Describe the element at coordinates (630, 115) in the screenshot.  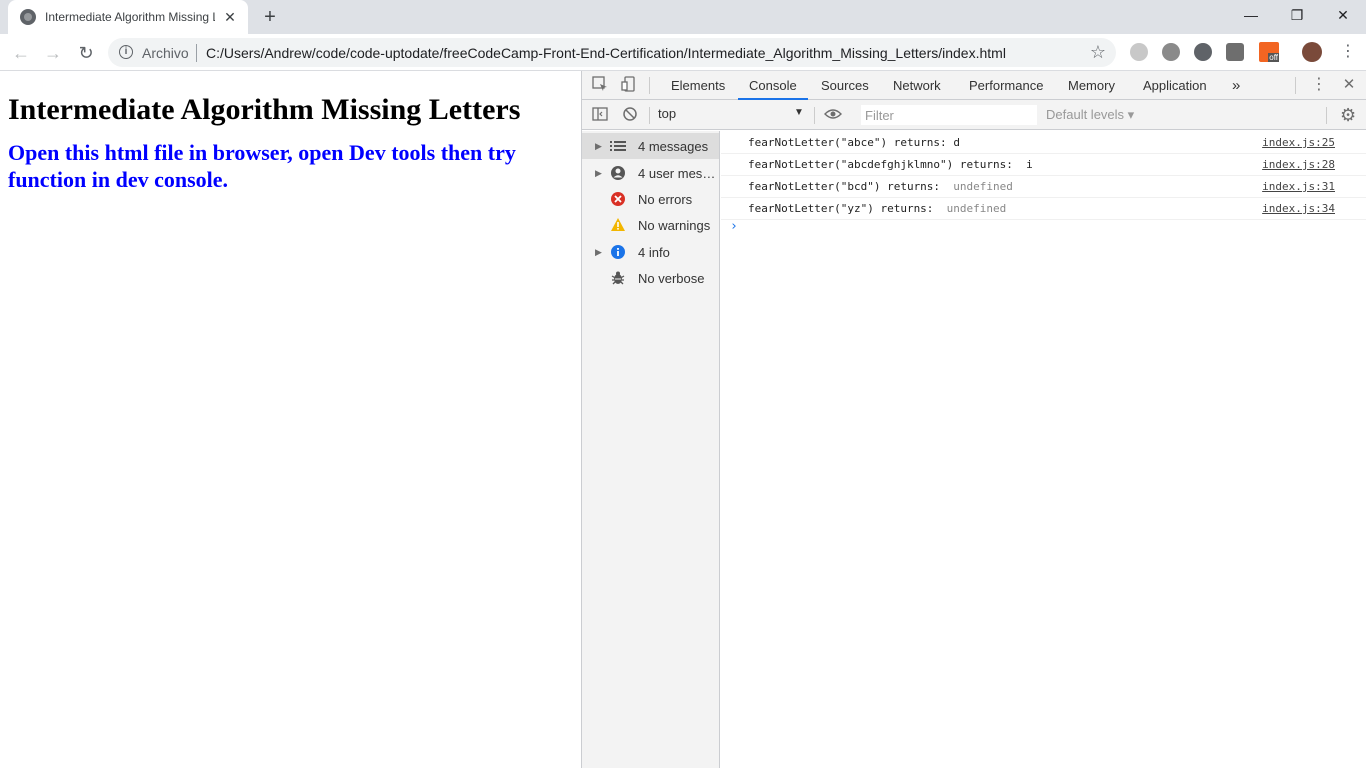
I see `clear-console-icon` at that location.